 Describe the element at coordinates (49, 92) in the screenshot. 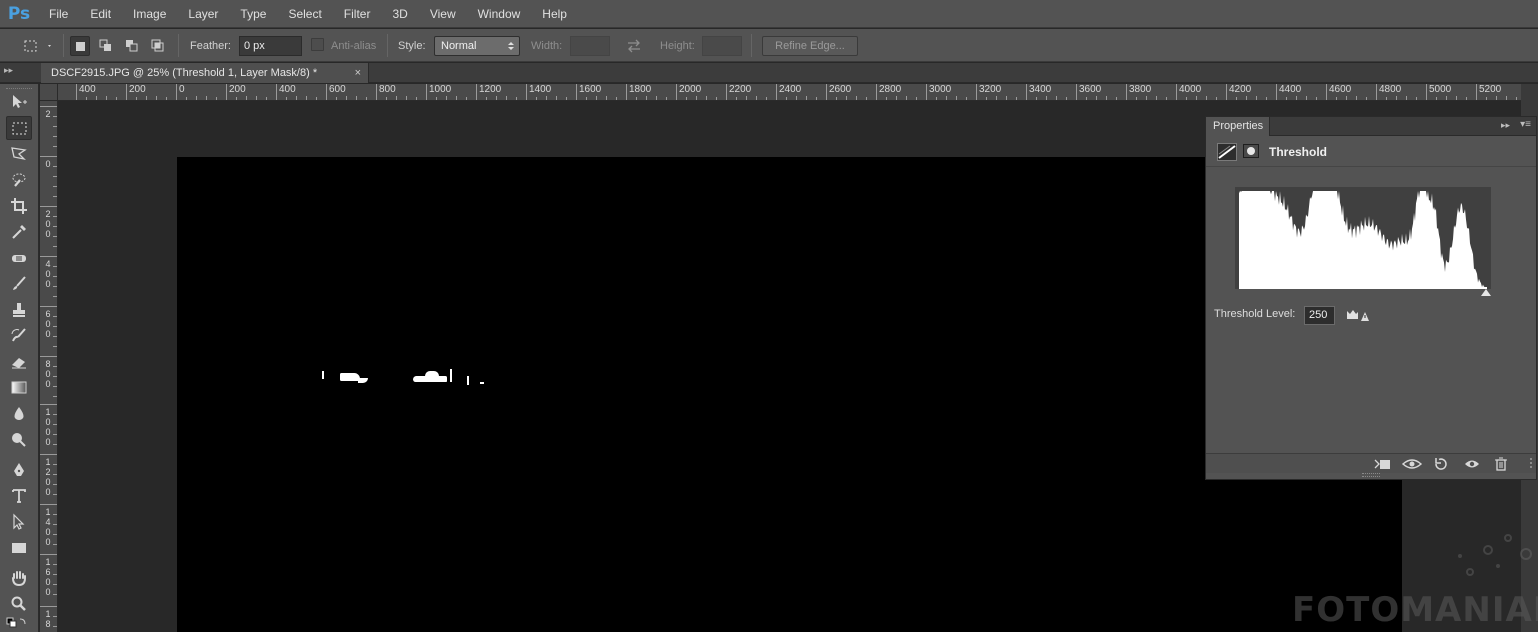

I see `ruler-origin` at that location.